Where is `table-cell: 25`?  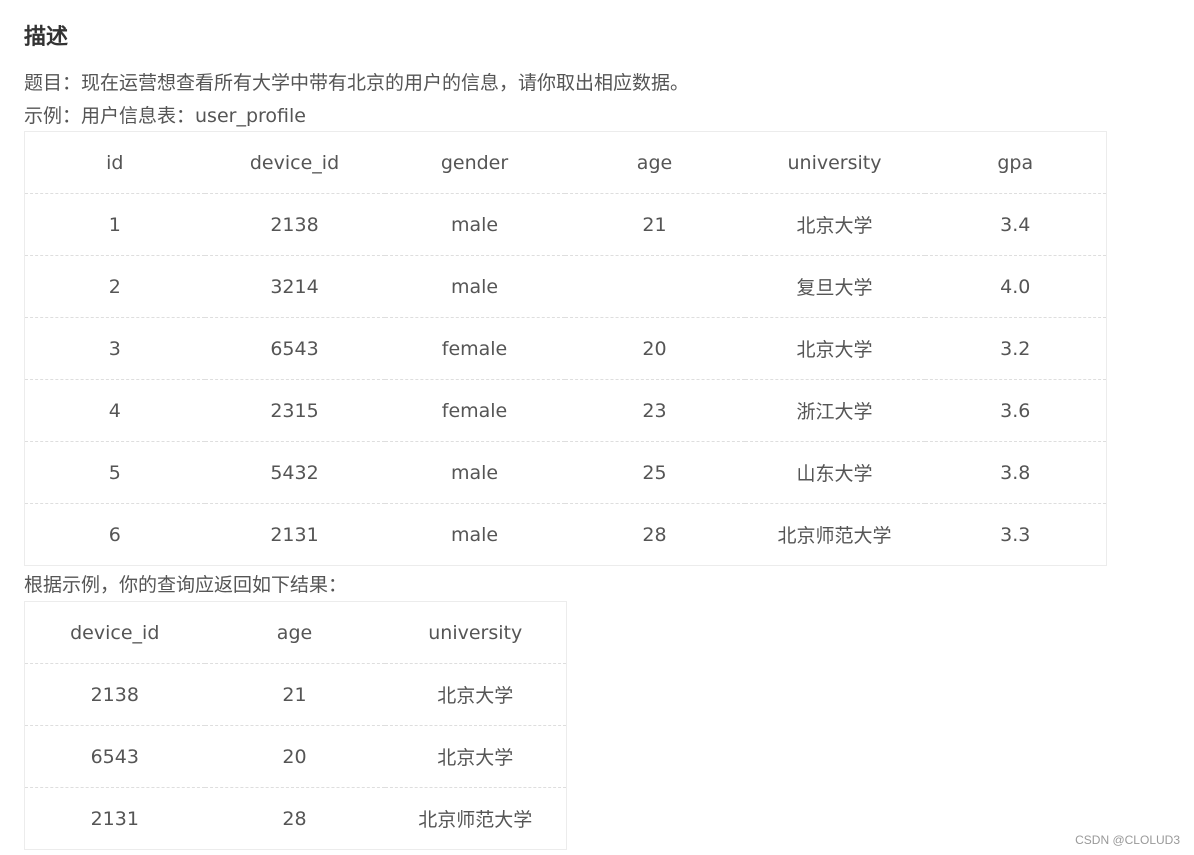 table-cell: 25 is located at coordinates (654, 472).